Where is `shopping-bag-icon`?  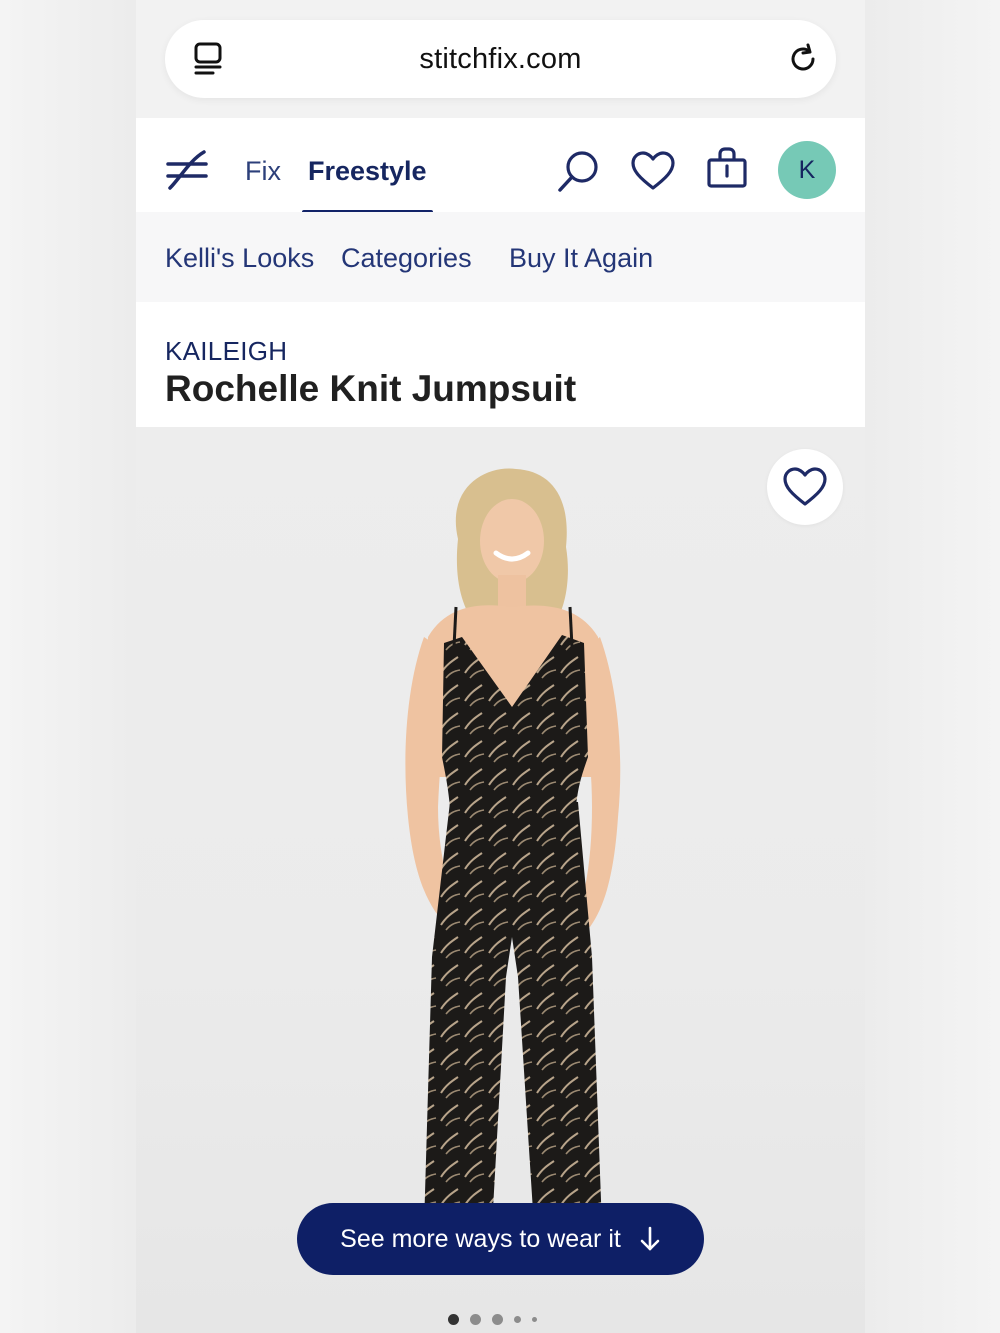 shopping-bag-icon is located at coordinates (727, 168).